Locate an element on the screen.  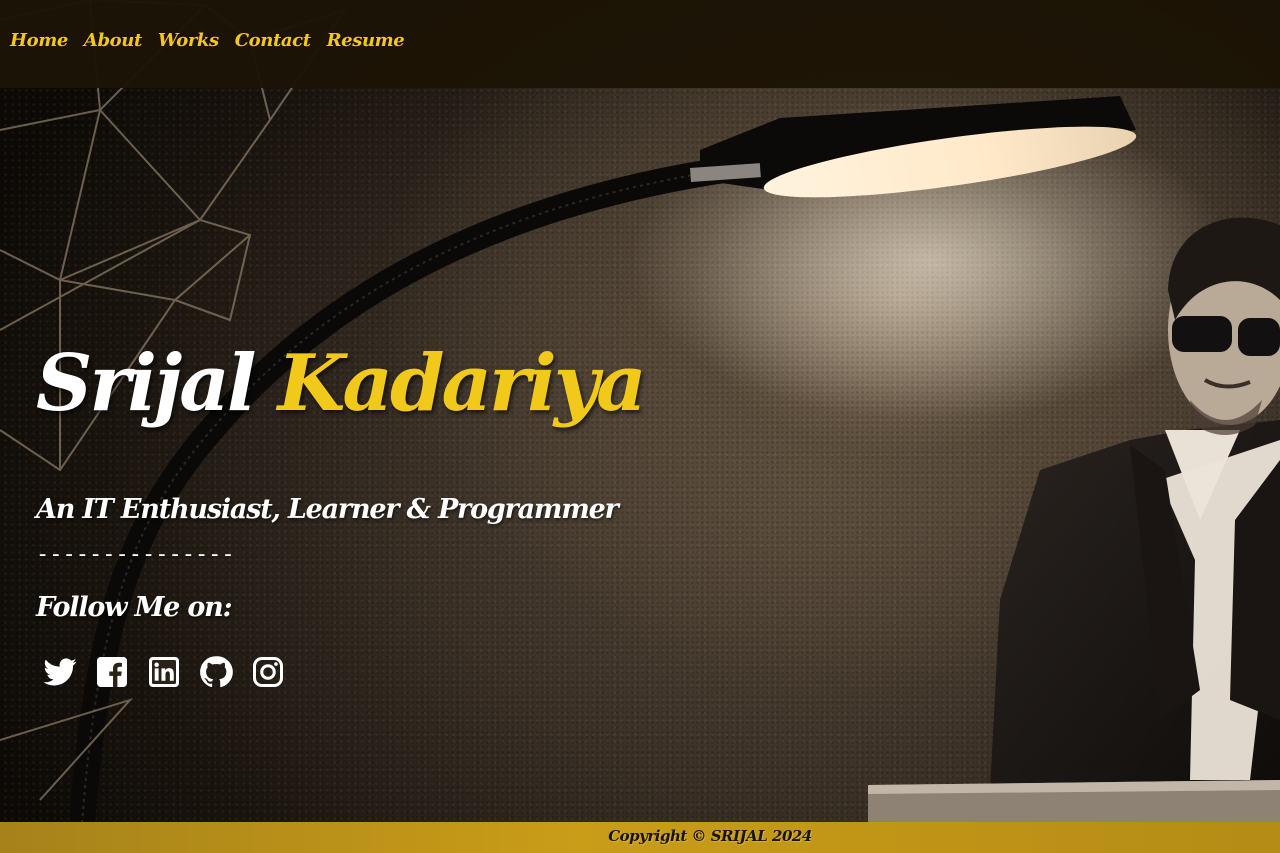
linkedin-icon is located at coordinates (164, 672).